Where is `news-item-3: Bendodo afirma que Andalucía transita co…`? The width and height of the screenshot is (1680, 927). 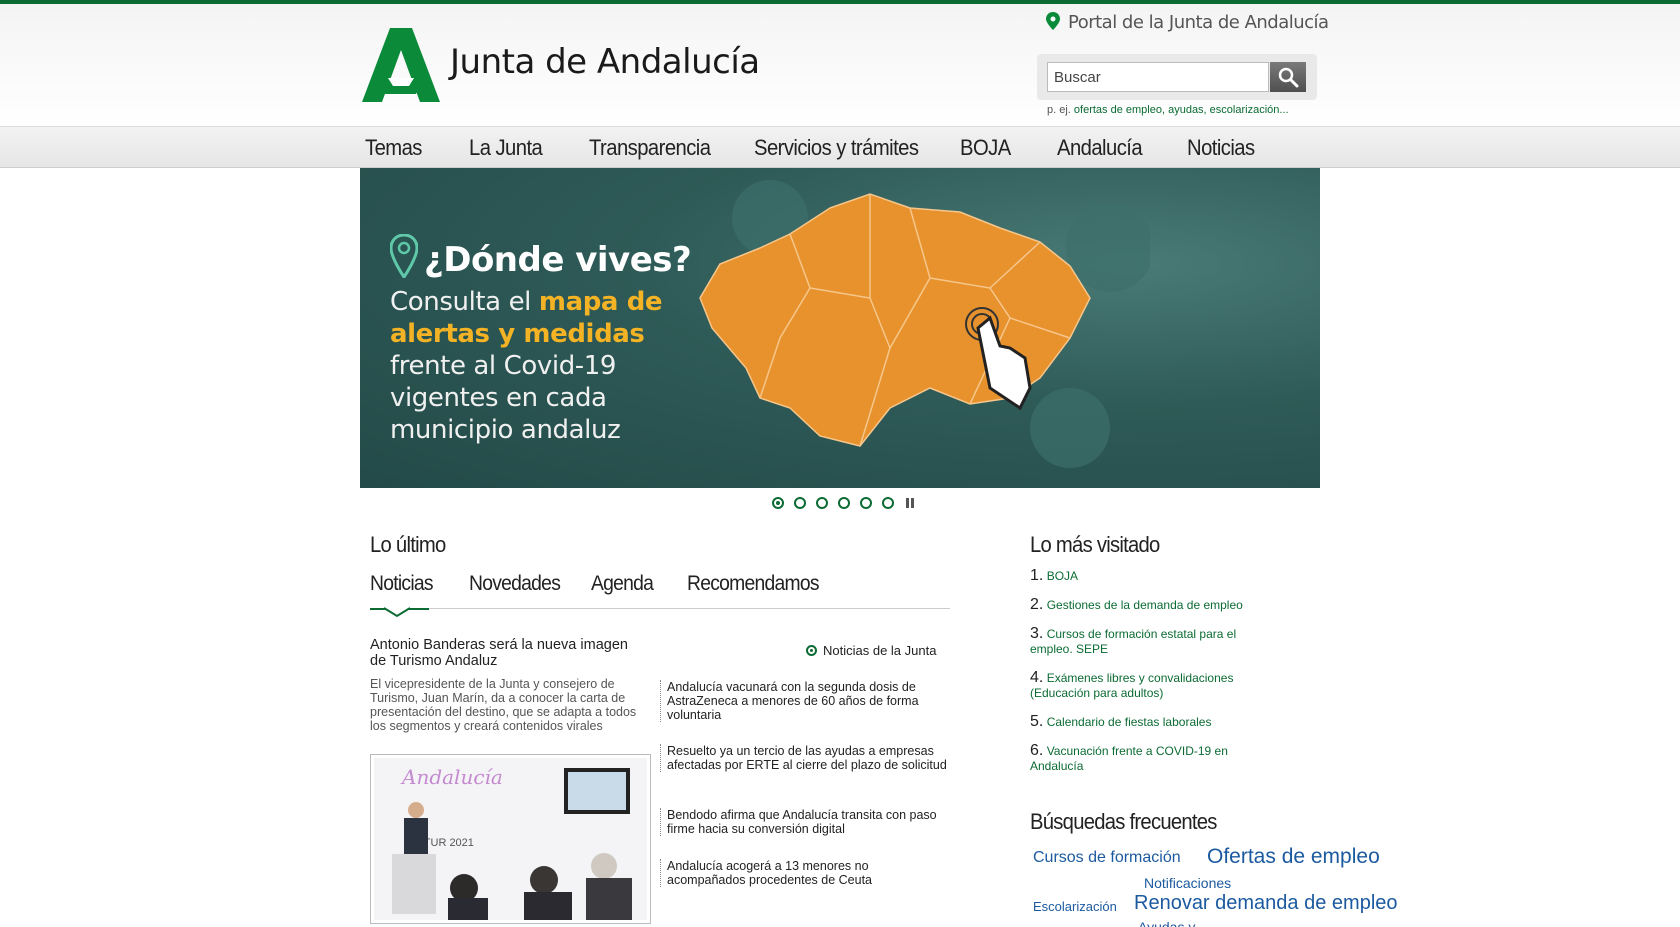
news-item-3: Bendodo afirma que Andalucía transita co… is located at coordinates (805, 822).